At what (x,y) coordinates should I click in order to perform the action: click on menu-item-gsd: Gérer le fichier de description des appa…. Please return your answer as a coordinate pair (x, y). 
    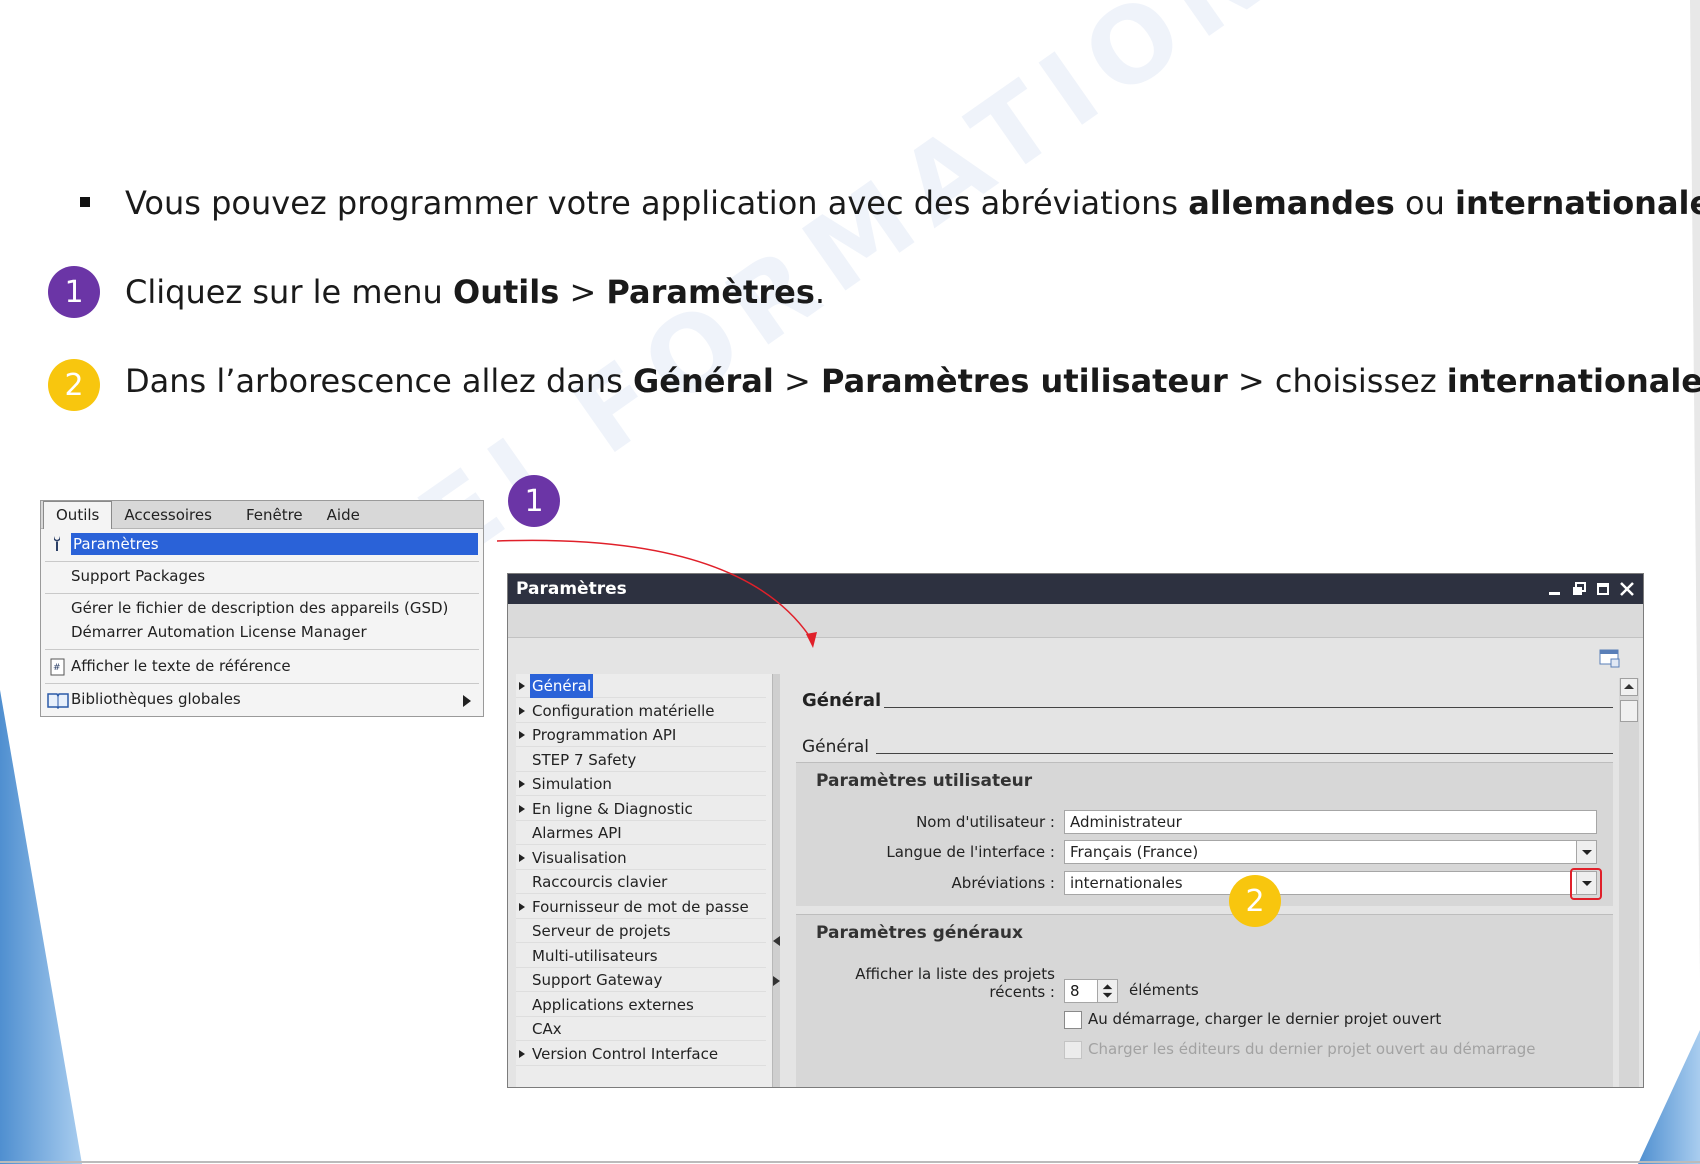
    Looking at the image, I should click on (259, 608).